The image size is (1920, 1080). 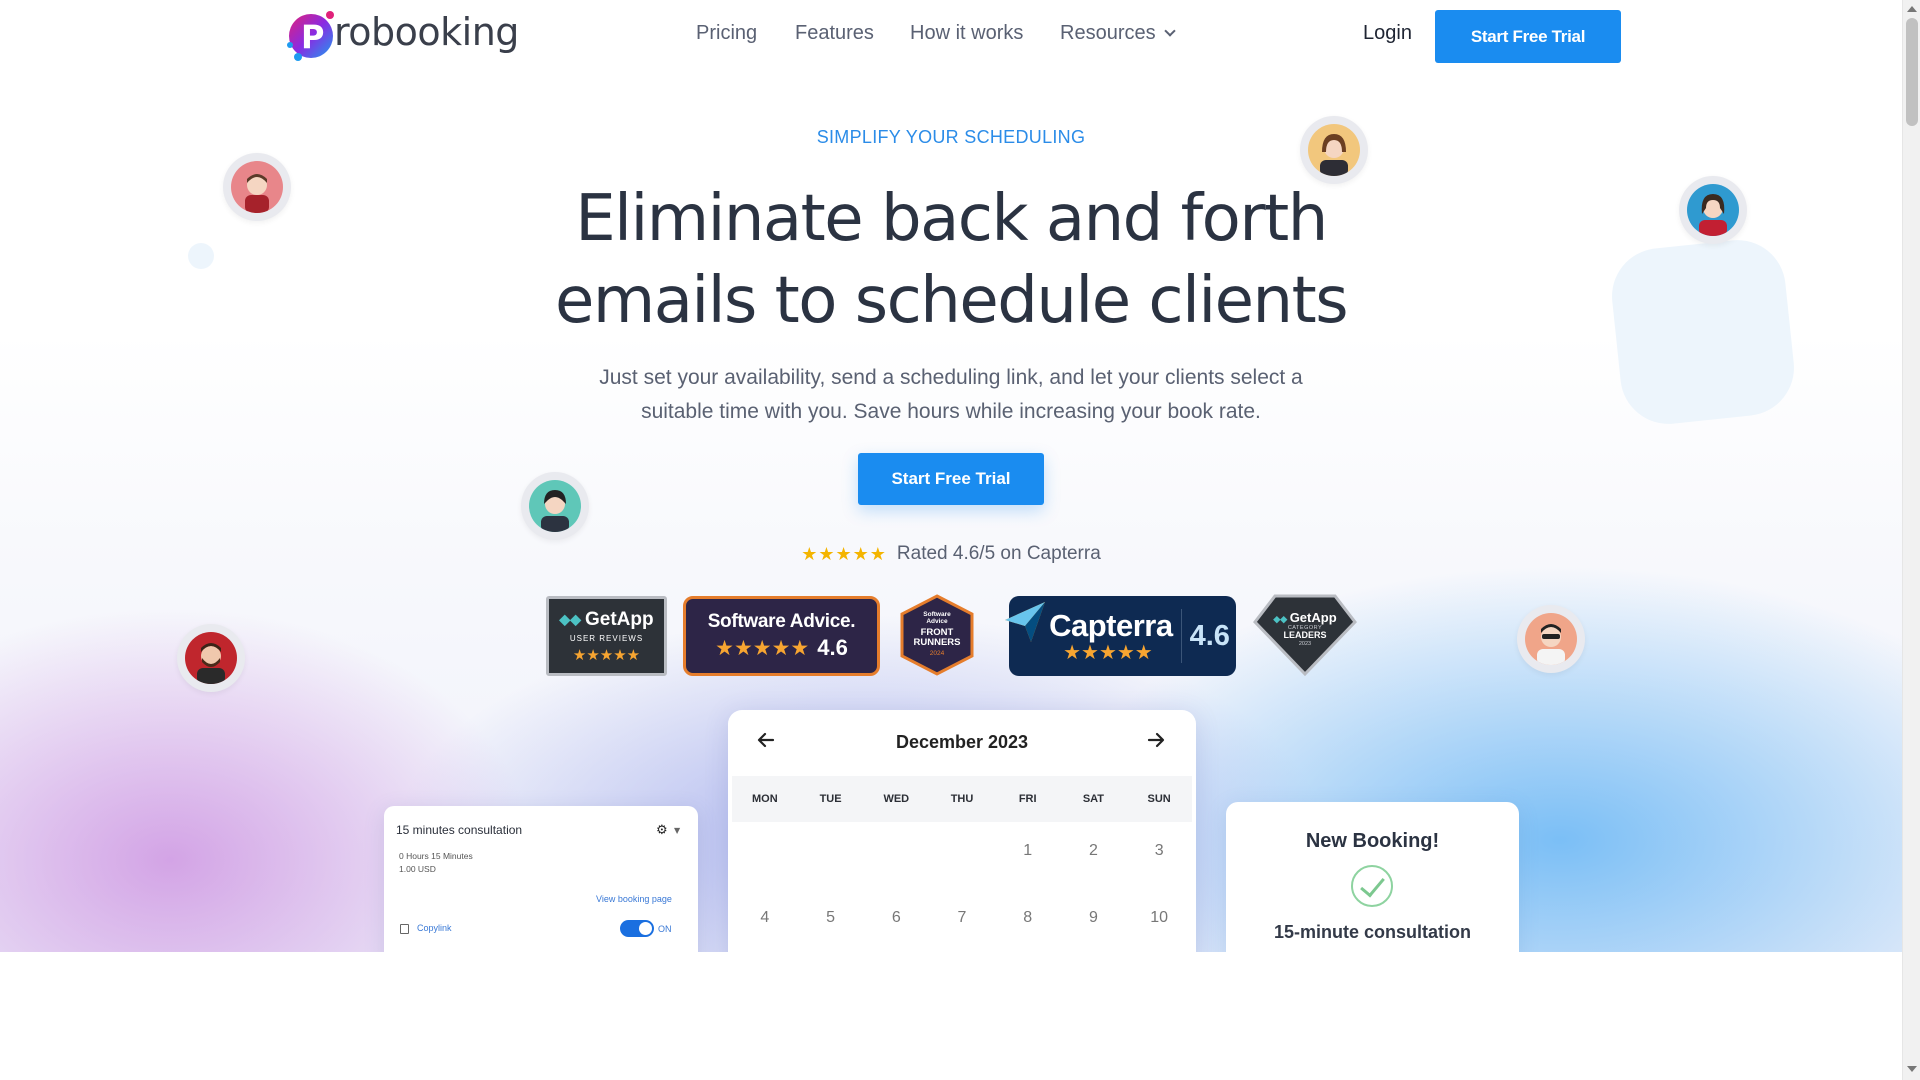 I want to click on checkmark-circle-icon, so click(x=1372, y=886).